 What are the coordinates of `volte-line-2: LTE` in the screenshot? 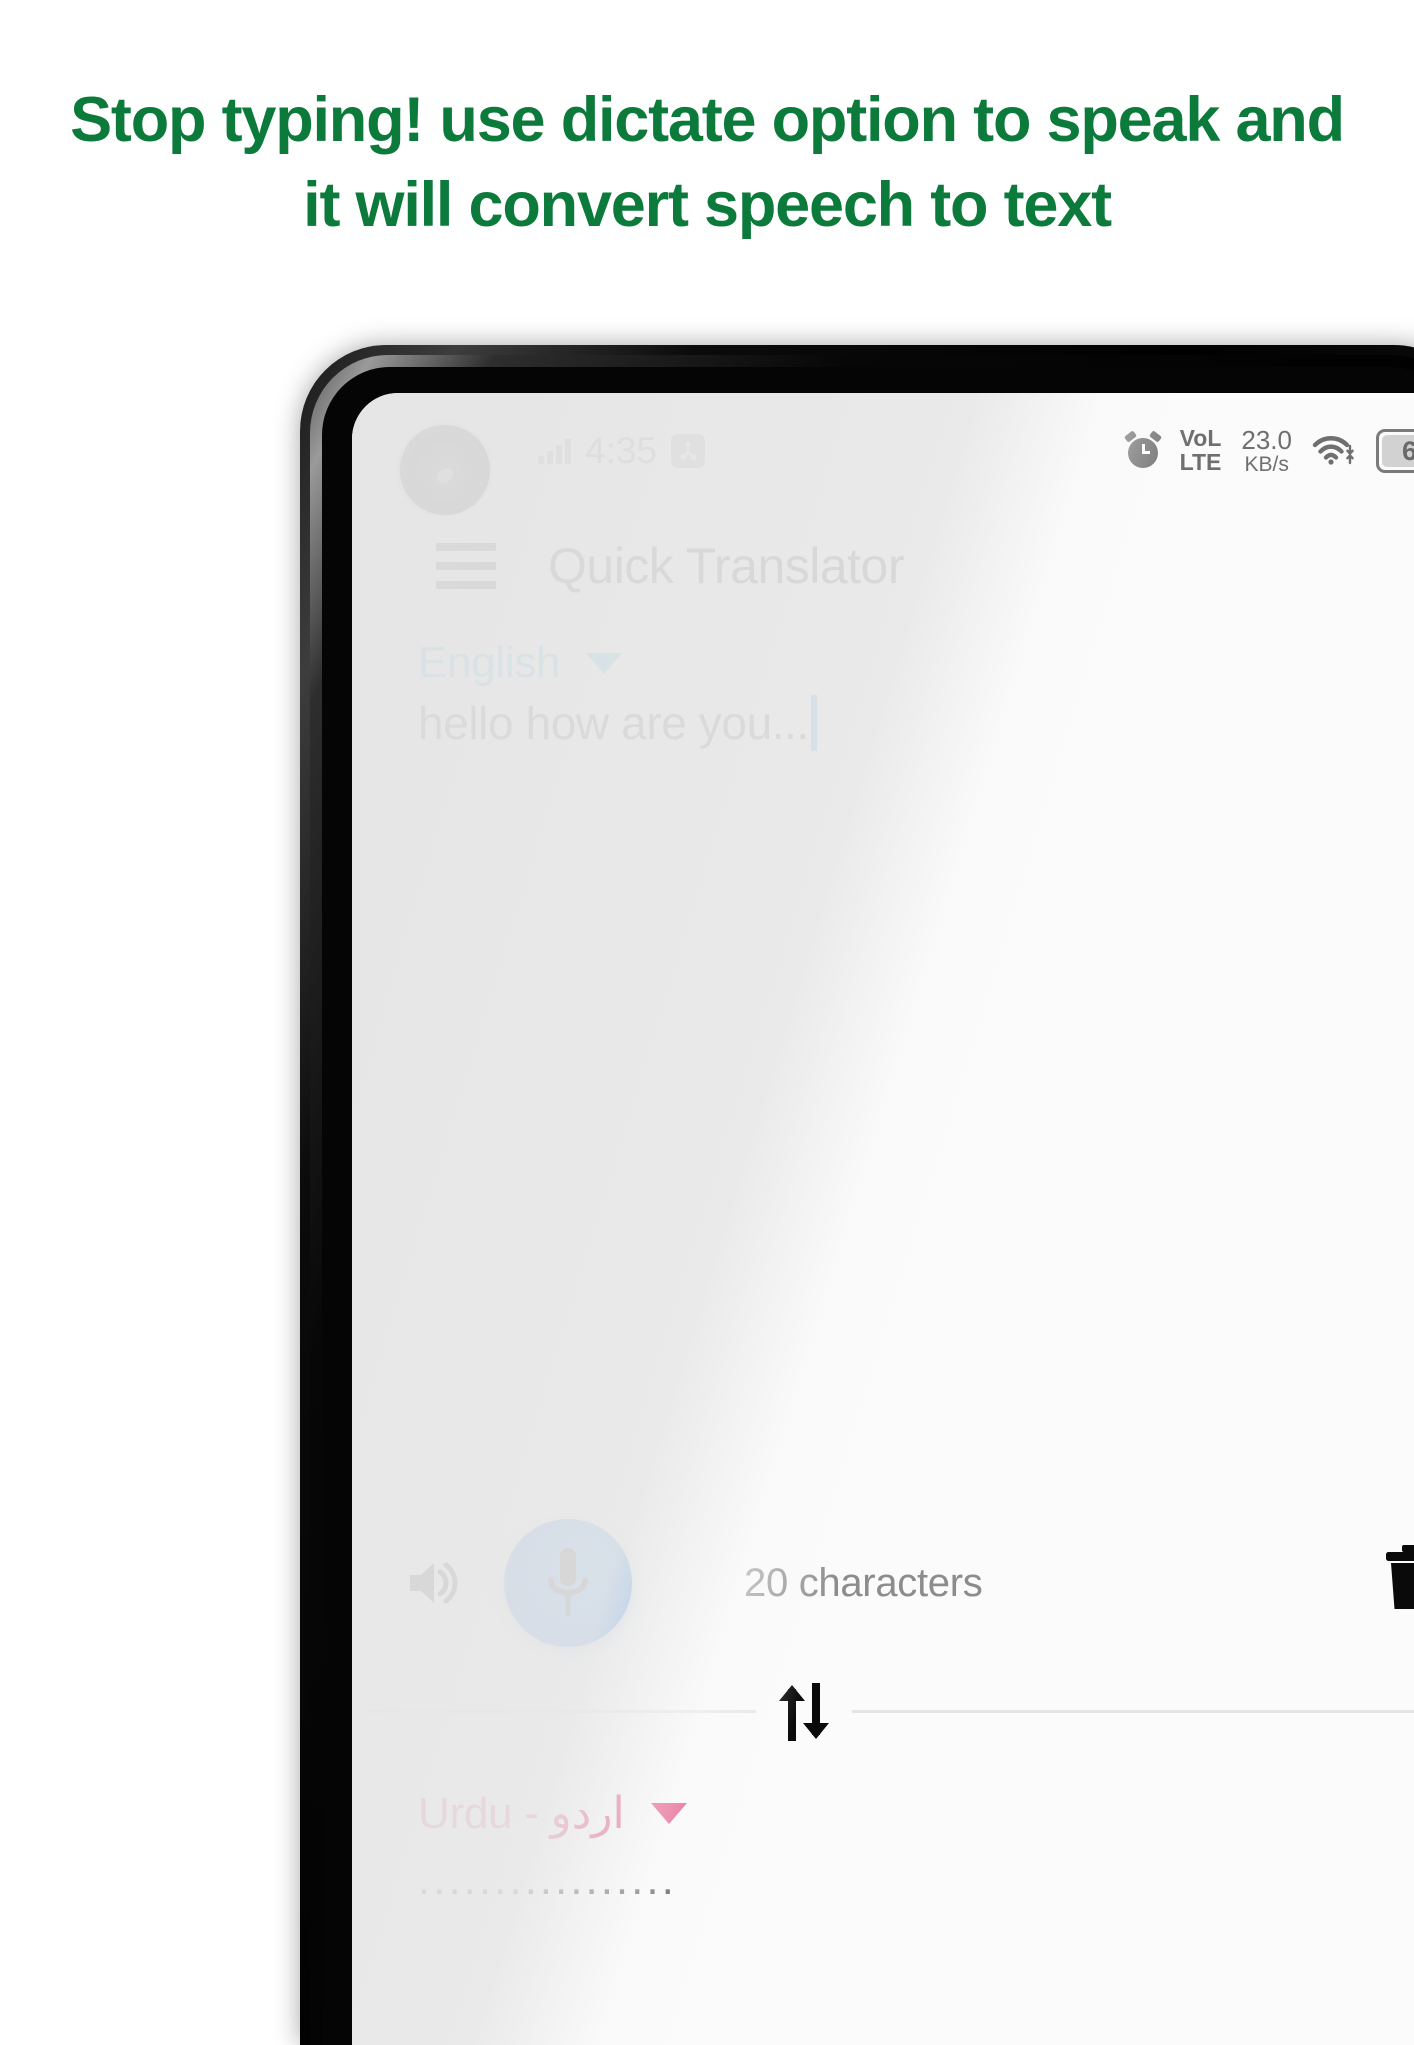 It's located at (1200, 462).